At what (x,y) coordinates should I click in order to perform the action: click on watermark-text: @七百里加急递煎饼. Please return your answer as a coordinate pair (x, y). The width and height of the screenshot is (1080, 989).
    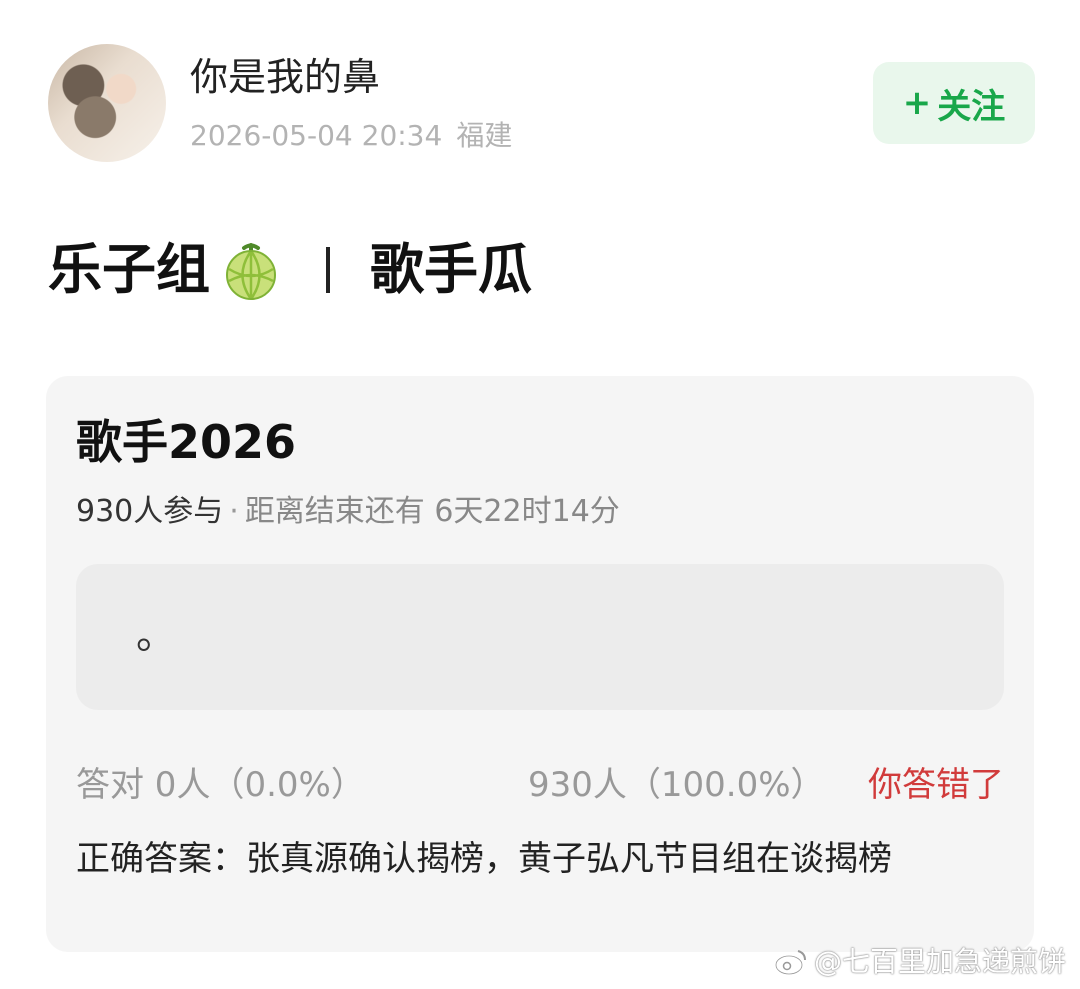
    Looking at the image, I should click on (939, 961).